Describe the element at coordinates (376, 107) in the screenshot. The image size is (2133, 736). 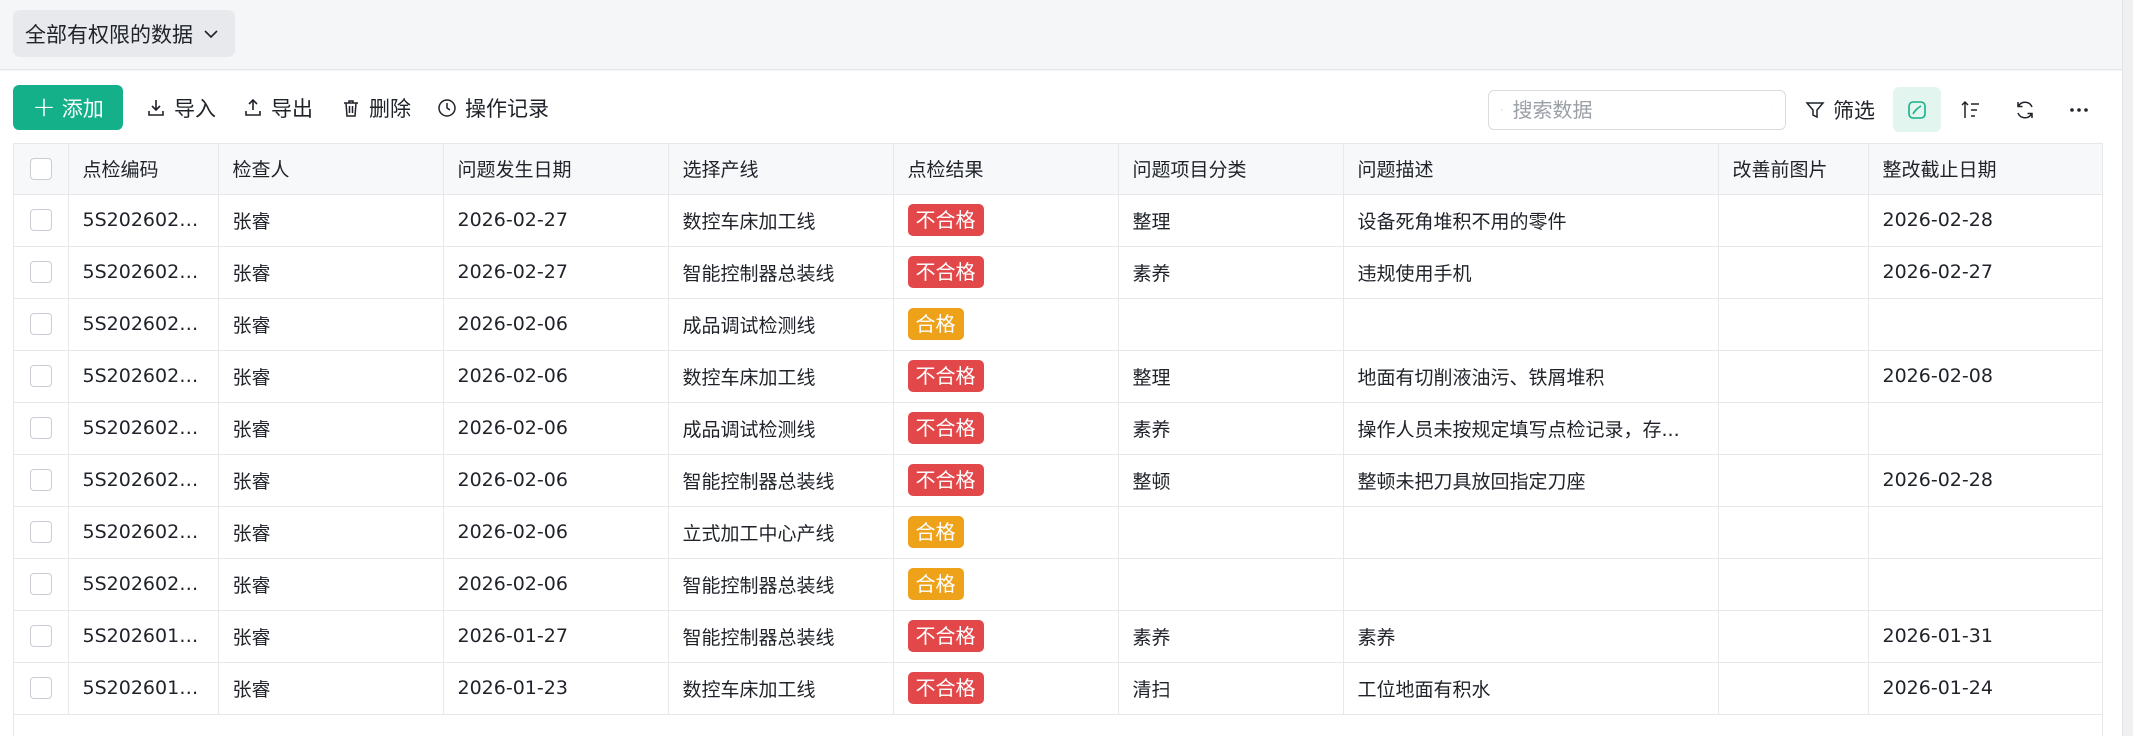
I see `delete-button: 删除` at that location.